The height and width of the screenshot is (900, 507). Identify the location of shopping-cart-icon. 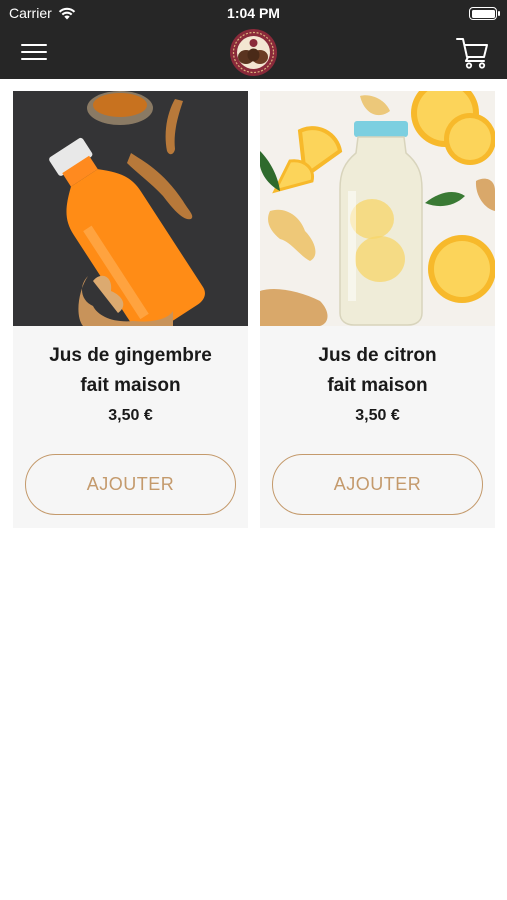
(473, 52).